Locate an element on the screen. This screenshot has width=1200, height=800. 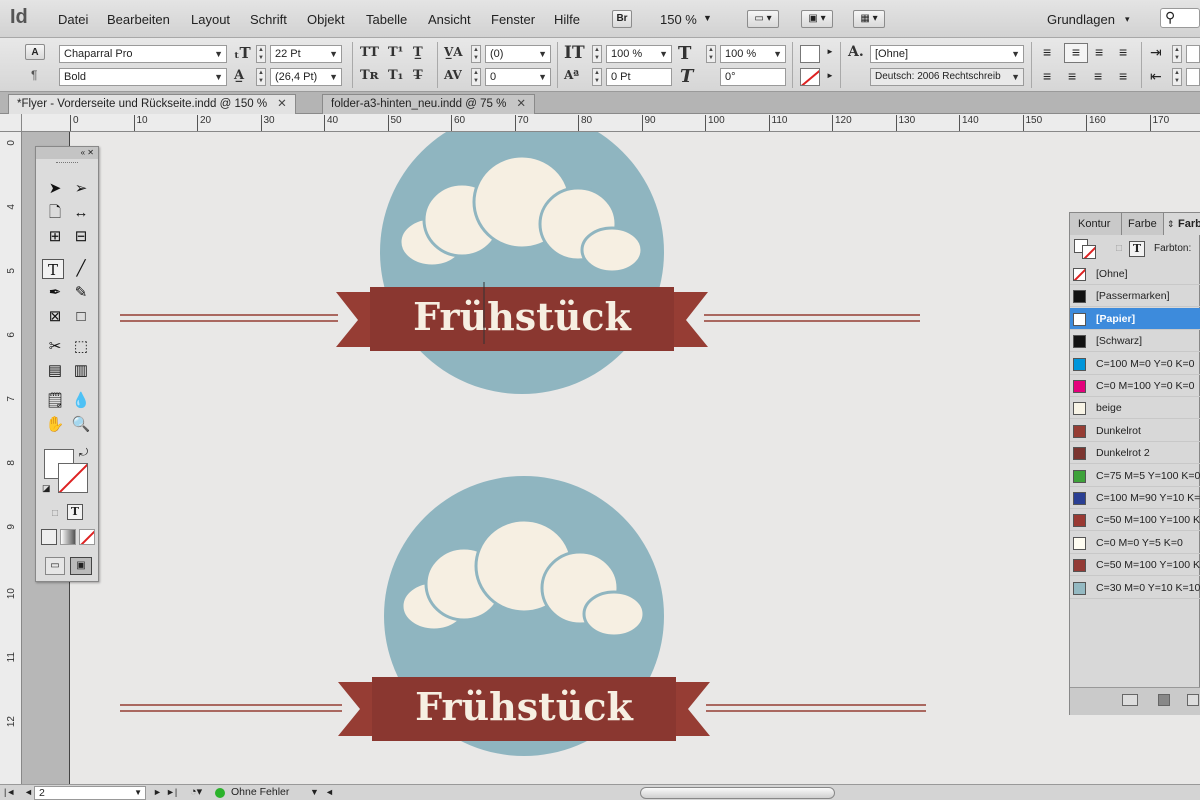
leading-field: (26,4 Pt) ▼ is located at coordinates (306, 77).